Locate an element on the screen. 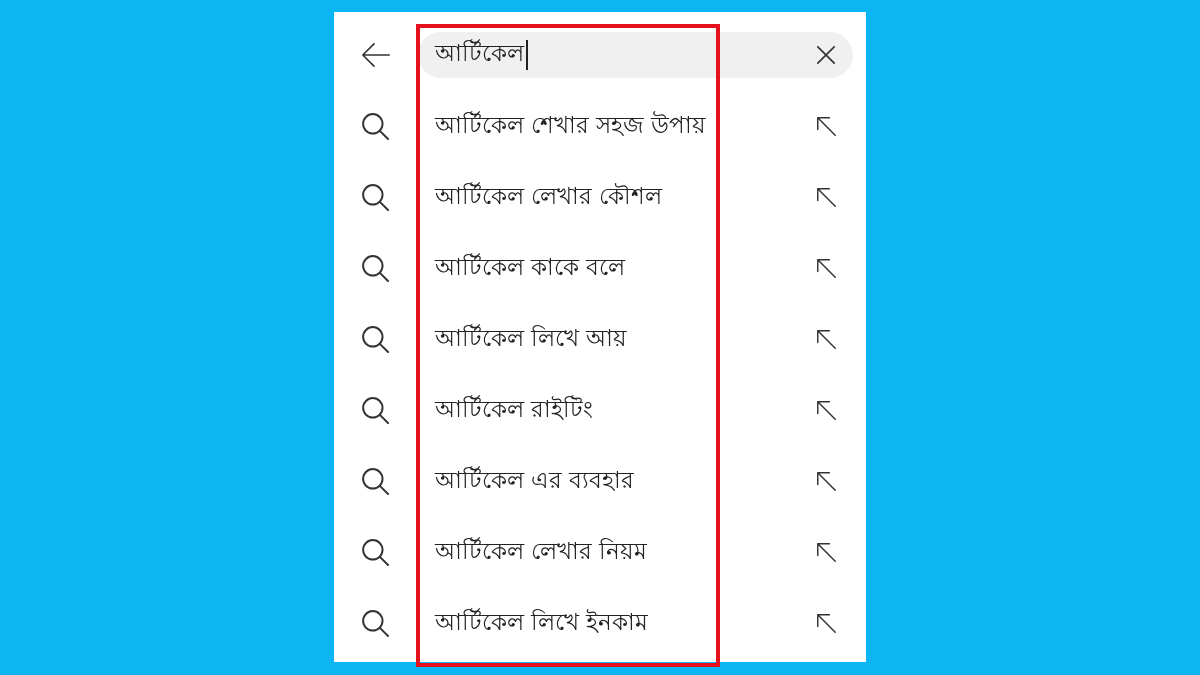 The width and height of the screenshot is (1200, 675). close-icon is located at coordinates (826, 55).